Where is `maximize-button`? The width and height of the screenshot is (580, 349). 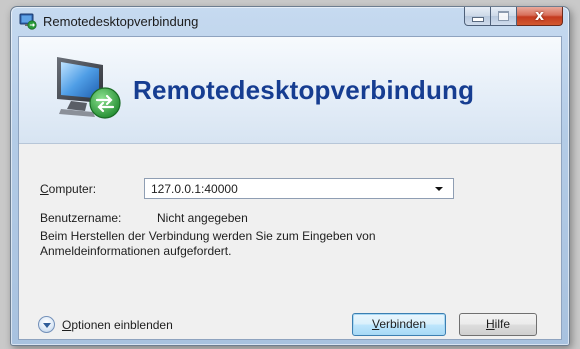
maximize-button is located at coordinates (504, 16).